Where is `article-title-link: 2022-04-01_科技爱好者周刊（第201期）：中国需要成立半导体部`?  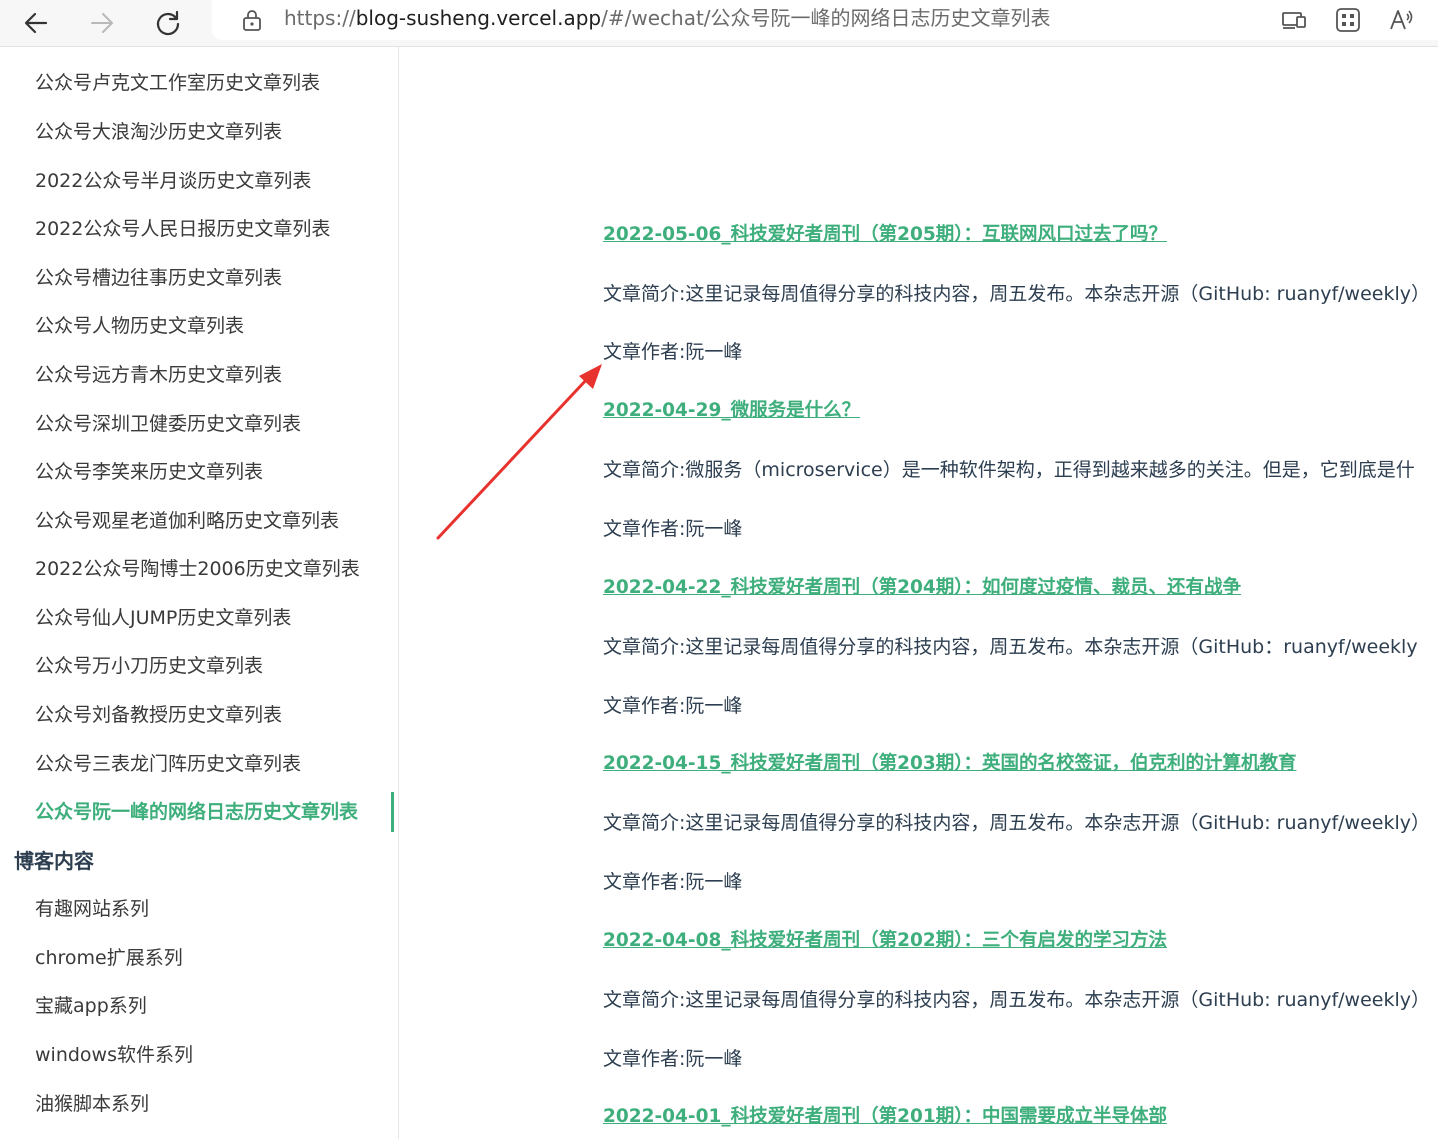
article-title-link: 2022-04-01_科技爱好者周刊（第201期）：中国需要成立半导体部 is located at coordinates (885, 1117).